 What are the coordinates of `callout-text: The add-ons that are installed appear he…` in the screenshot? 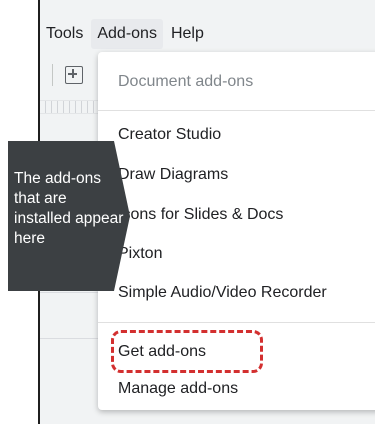 It's located at (69, 208).